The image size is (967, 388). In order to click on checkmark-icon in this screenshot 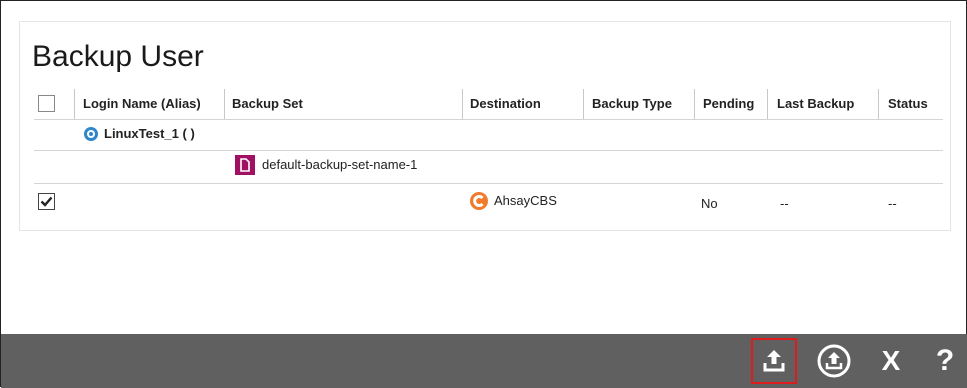, I will do `click(46, 201)`.